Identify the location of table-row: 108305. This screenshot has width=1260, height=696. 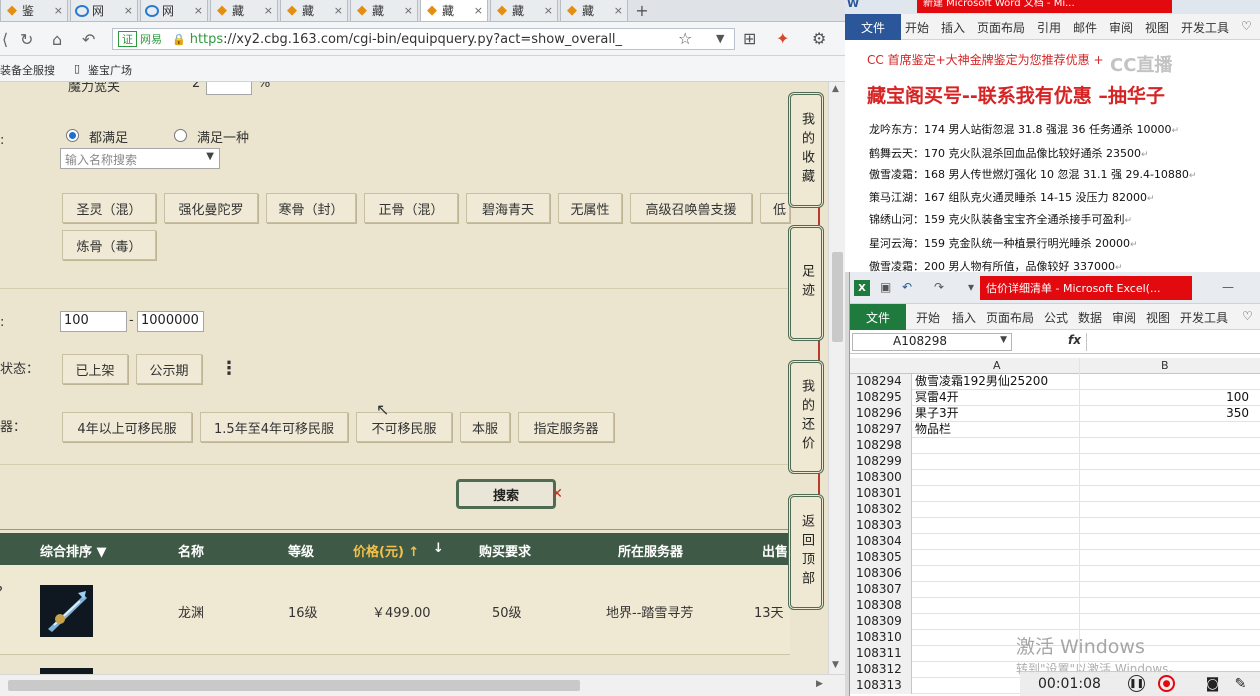
(1055, 558).